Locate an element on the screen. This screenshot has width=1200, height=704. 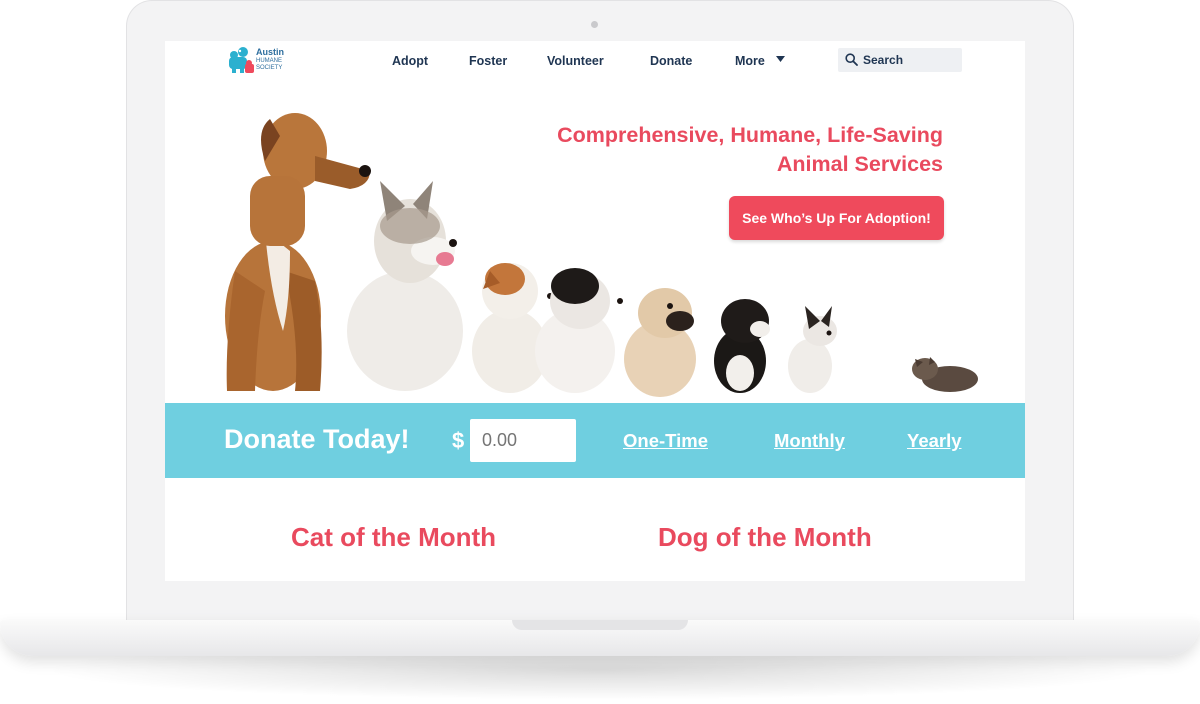
laptop-notch is located at coordinates (600, 625).